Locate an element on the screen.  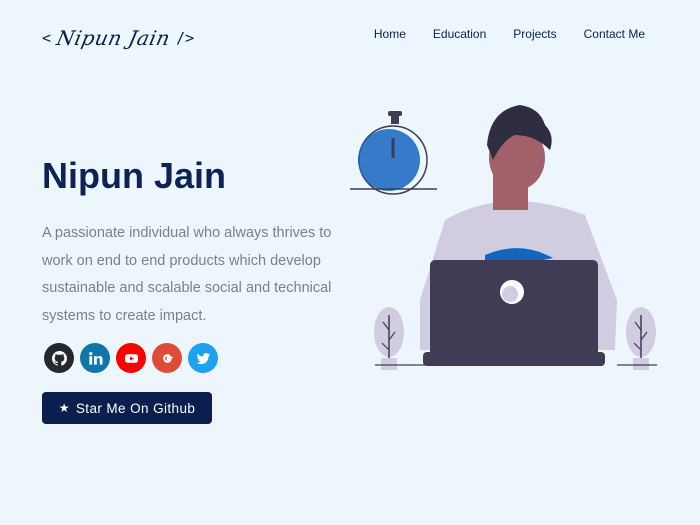
logo-signature: Nipun Jain is located at coordinates (113, 38).